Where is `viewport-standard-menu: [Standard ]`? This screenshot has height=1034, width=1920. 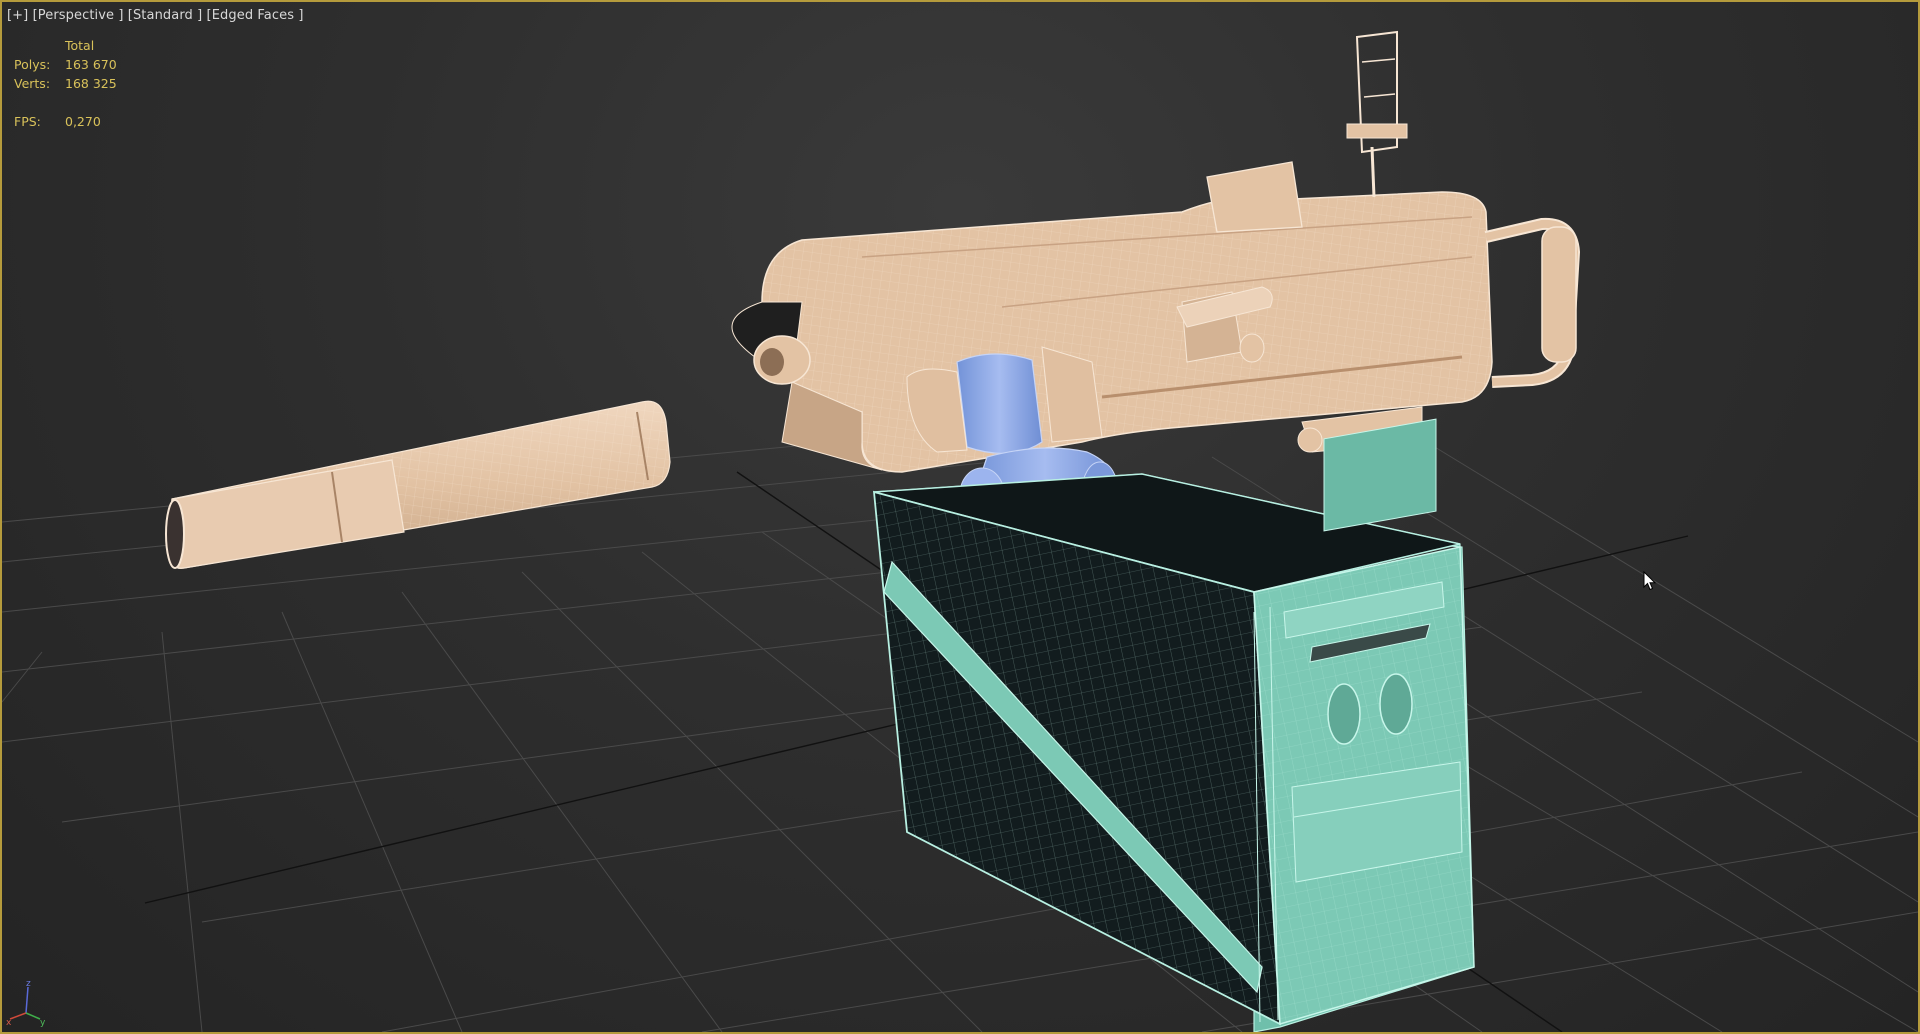 viewport-standard-menu: [Standard ] is located at coordinates (165, 15).